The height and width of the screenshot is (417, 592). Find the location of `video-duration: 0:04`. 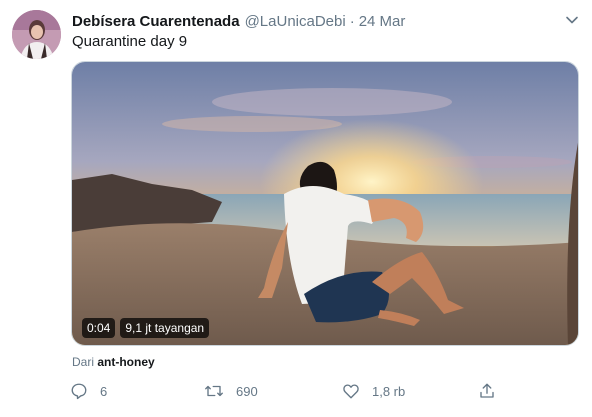

video-duration: 0:04 is located at coordinates (99, 328).